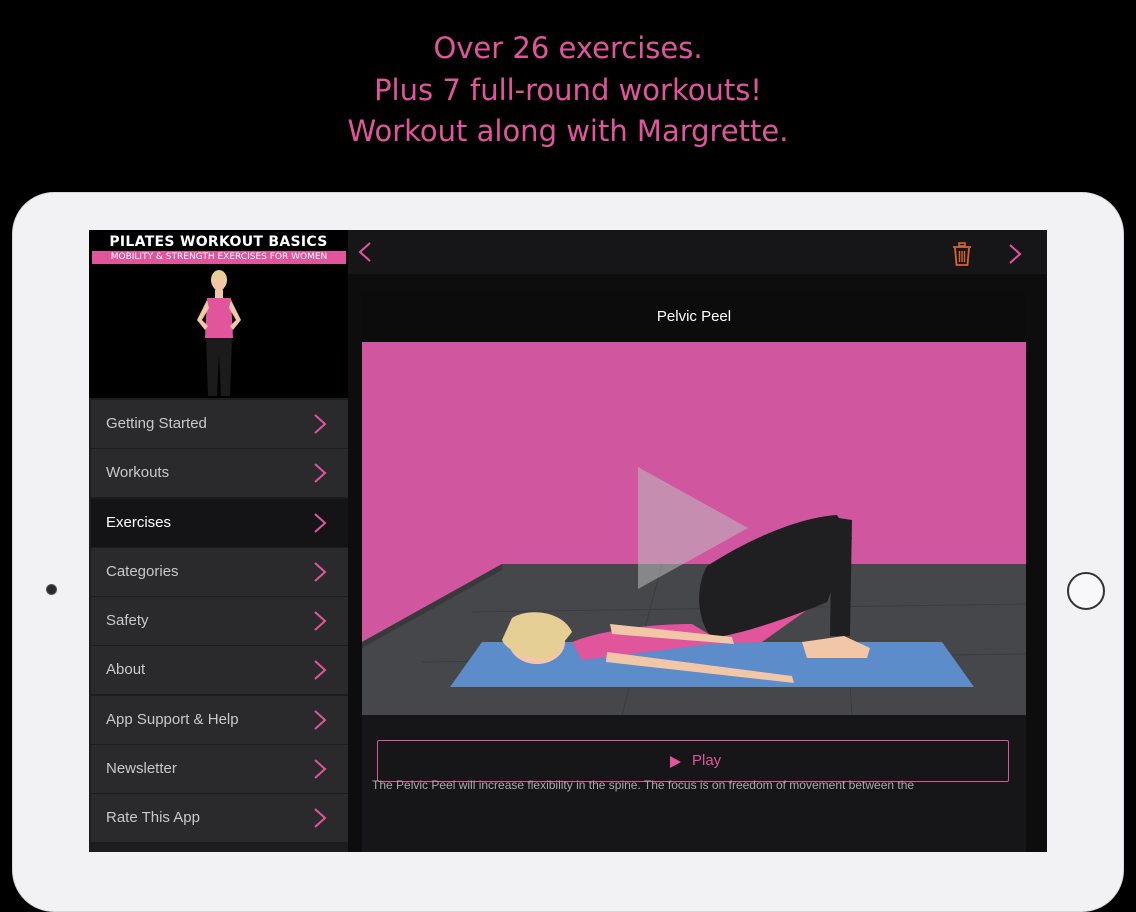 Image resolution: width=1136 pixels, height=912 pixels. I want to click on sidebar-item-label: Workouts, so click(138, 473).